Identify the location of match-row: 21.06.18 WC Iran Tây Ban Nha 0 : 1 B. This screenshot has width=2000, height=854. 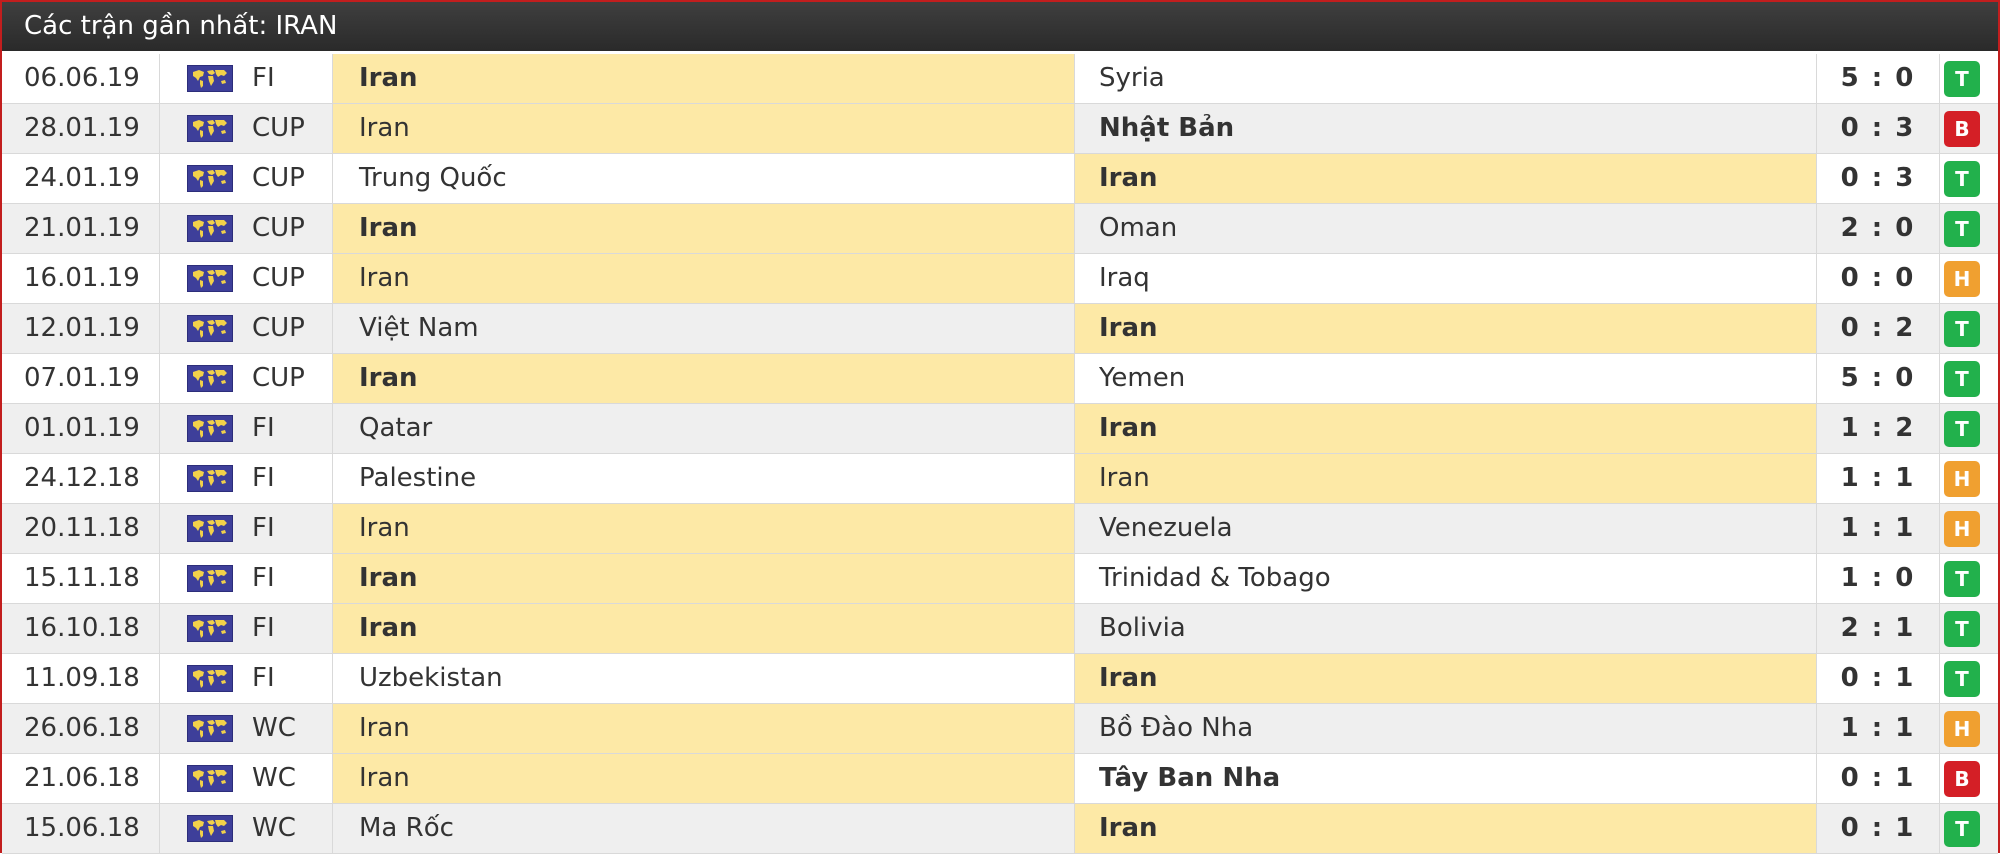
(1000, 779).